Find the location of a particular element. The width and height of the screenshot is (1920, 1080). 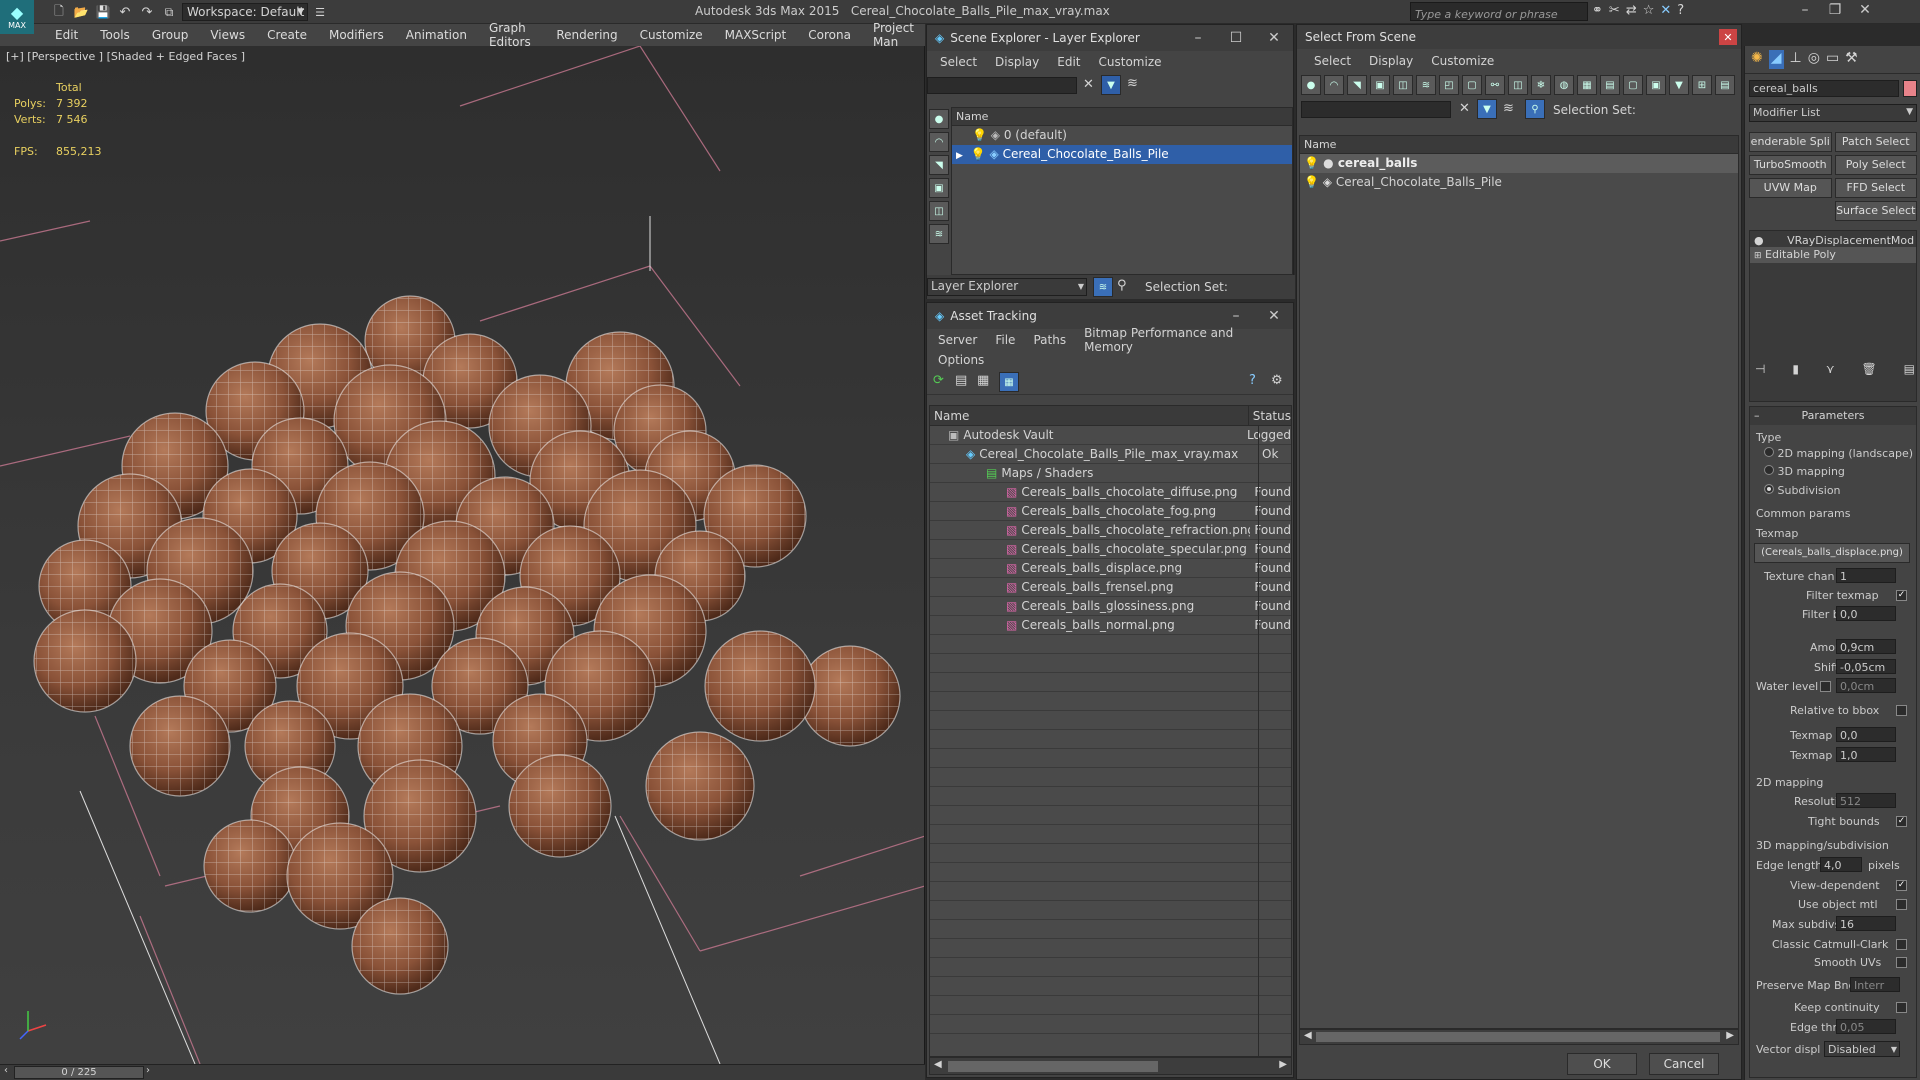

filter-texmap-checkbox: ✓ is located at coordinates (1901, 595).